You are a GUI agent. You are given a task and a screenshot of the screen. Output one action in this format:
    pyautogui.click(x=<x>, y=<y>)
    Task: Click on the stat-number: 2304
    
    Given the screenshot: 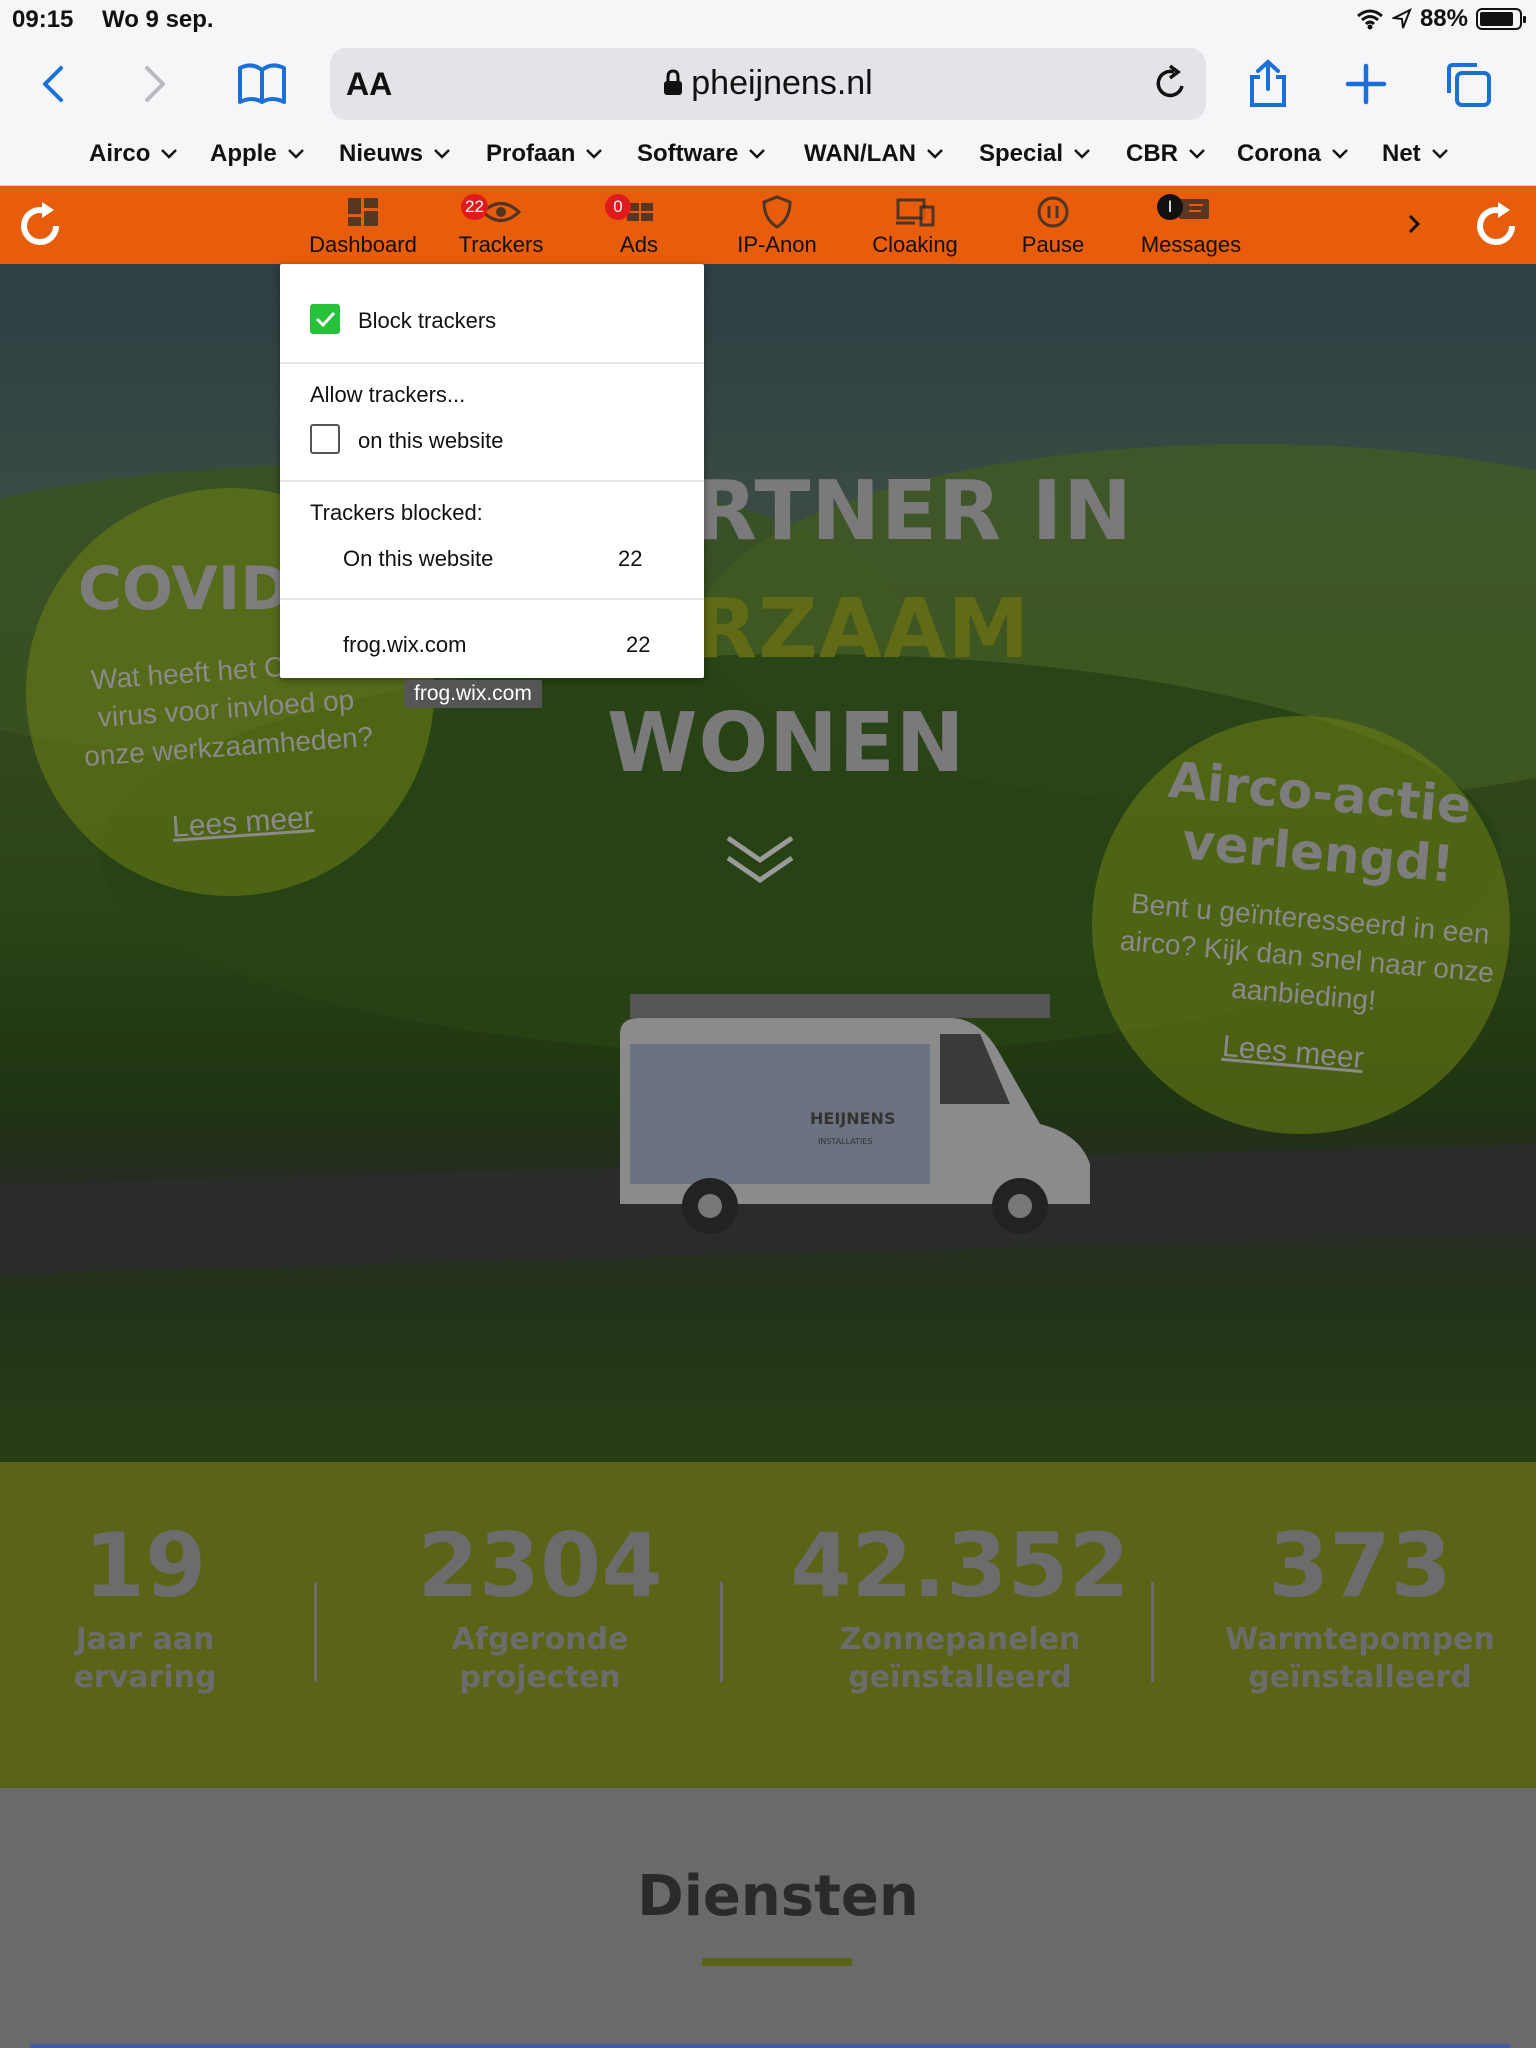 What is the action you would take?
    pyautogui.click(x=540, y=1565)
    